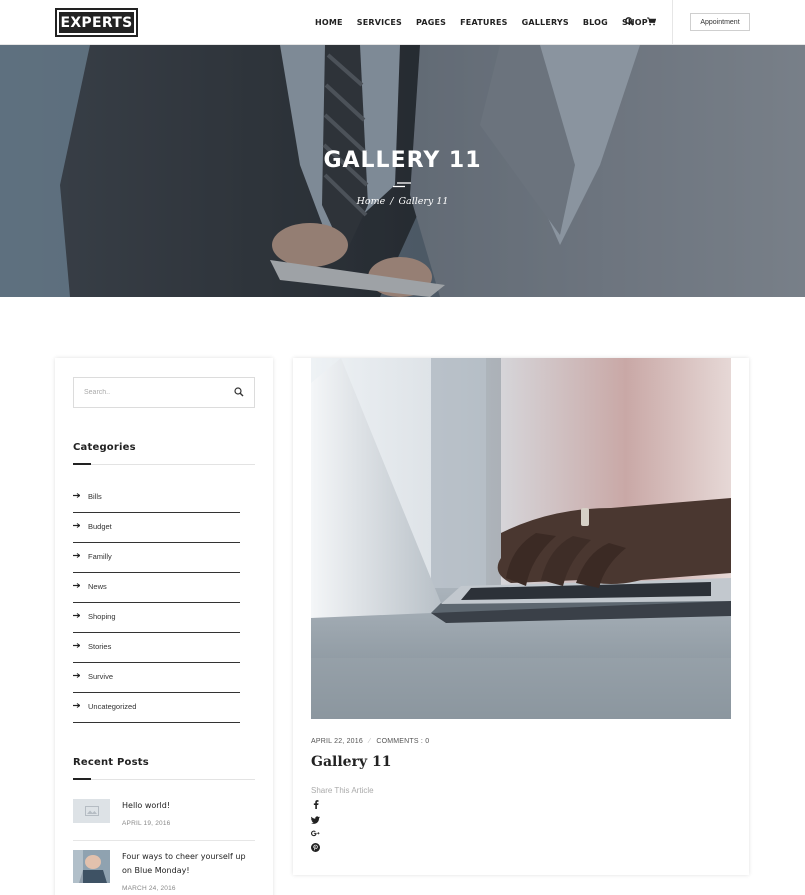 Image resolution: width=805 pixels, height=895 pixels. Describe the element at coordinates (483, 22) in the screenshot. I see `nav-features: FEATURES` at that location.